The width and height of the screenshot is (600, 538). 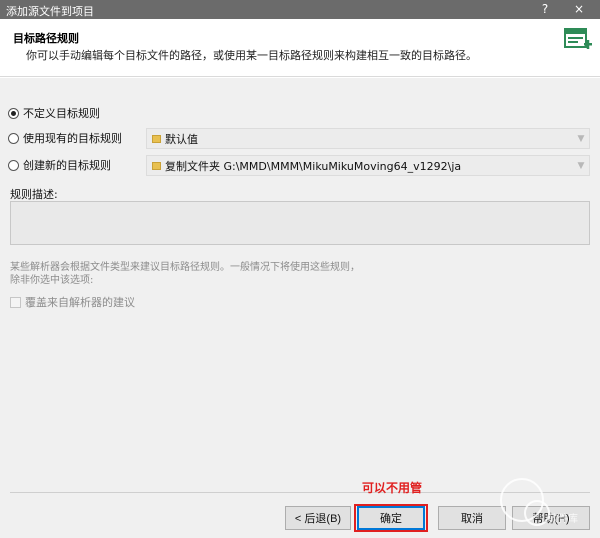 I want to click on annotation-highlight-box, so click(x=391, y=518).